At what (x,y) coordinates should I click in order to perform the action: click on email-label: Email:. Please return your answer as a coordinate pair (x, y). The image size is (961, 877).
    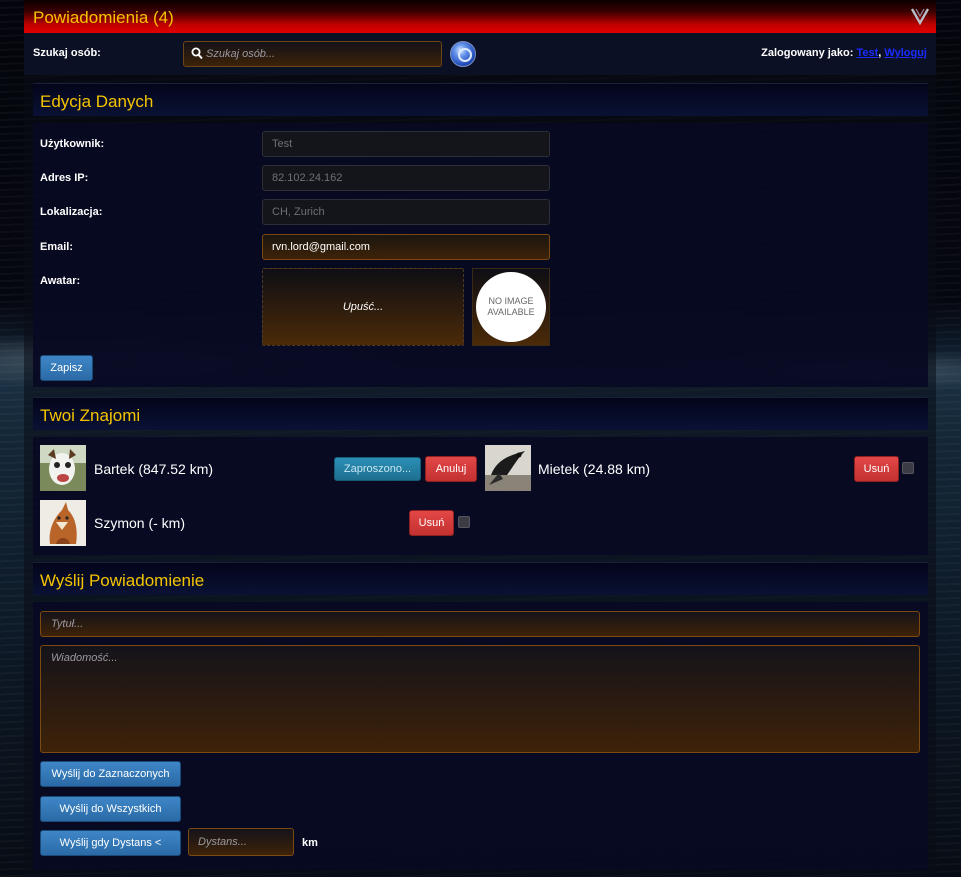
    Looking at the image, I should click on (57, 247).